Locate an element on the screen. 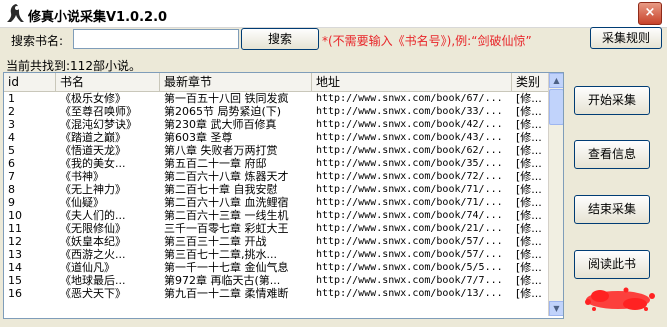 The image size is (667, 327). cell-title: 《恶犬天下》 is located at coordinates (93, 293).